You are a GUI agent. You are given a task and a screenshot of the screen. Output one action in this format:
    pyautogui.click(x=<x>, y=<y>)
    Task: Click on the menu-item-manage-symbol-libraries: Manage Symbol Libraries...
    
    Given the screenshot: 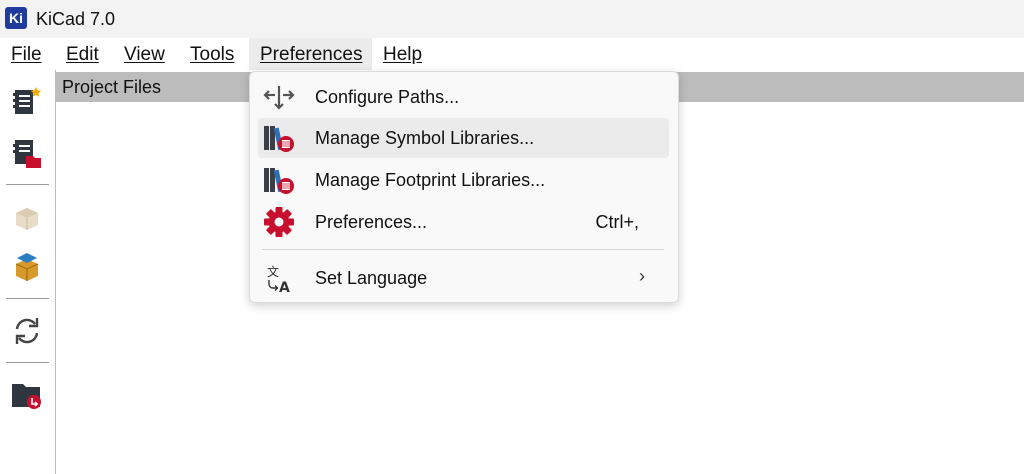 What is the action you would take?
    pyautogui.click(x=463, y=138)
    